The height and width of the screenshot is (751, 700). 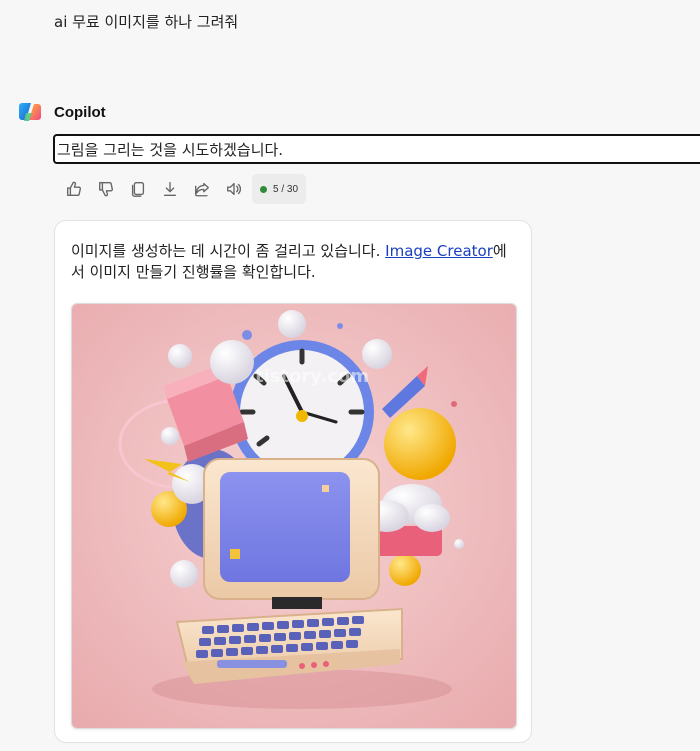 I want to click on download-button, so click(x=170, y=189).